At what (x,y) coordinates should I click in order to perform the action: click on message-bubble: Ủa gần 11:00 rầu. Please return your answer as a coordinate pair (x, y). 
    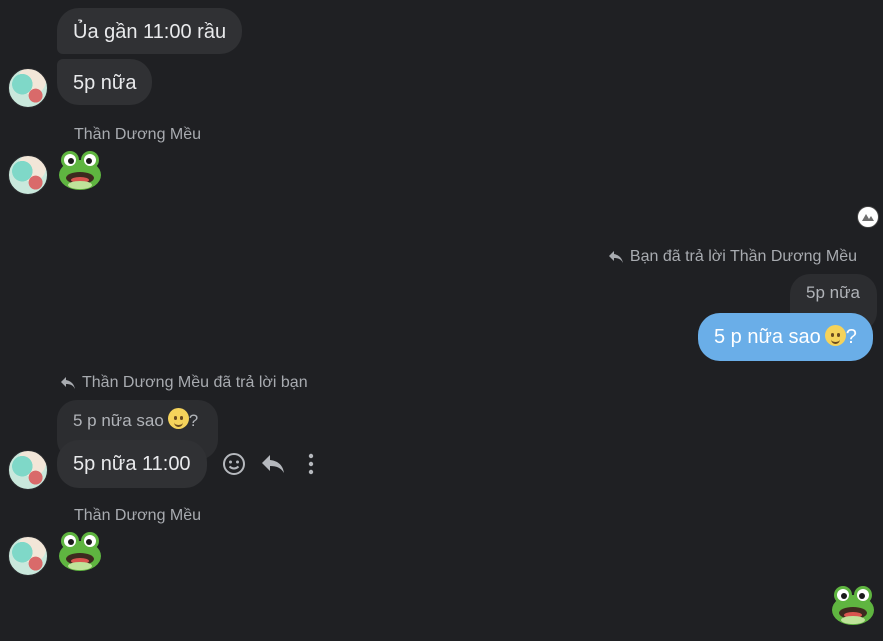
    Looking at the image, I should click on (150, 31).